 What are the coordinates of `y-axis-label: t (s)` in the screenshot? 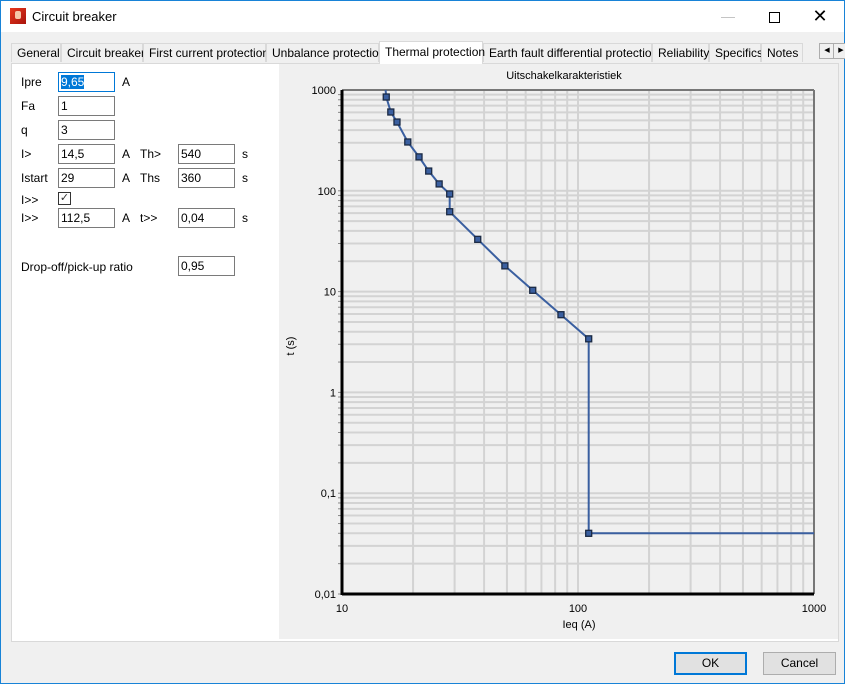 It's located at (291, 346).